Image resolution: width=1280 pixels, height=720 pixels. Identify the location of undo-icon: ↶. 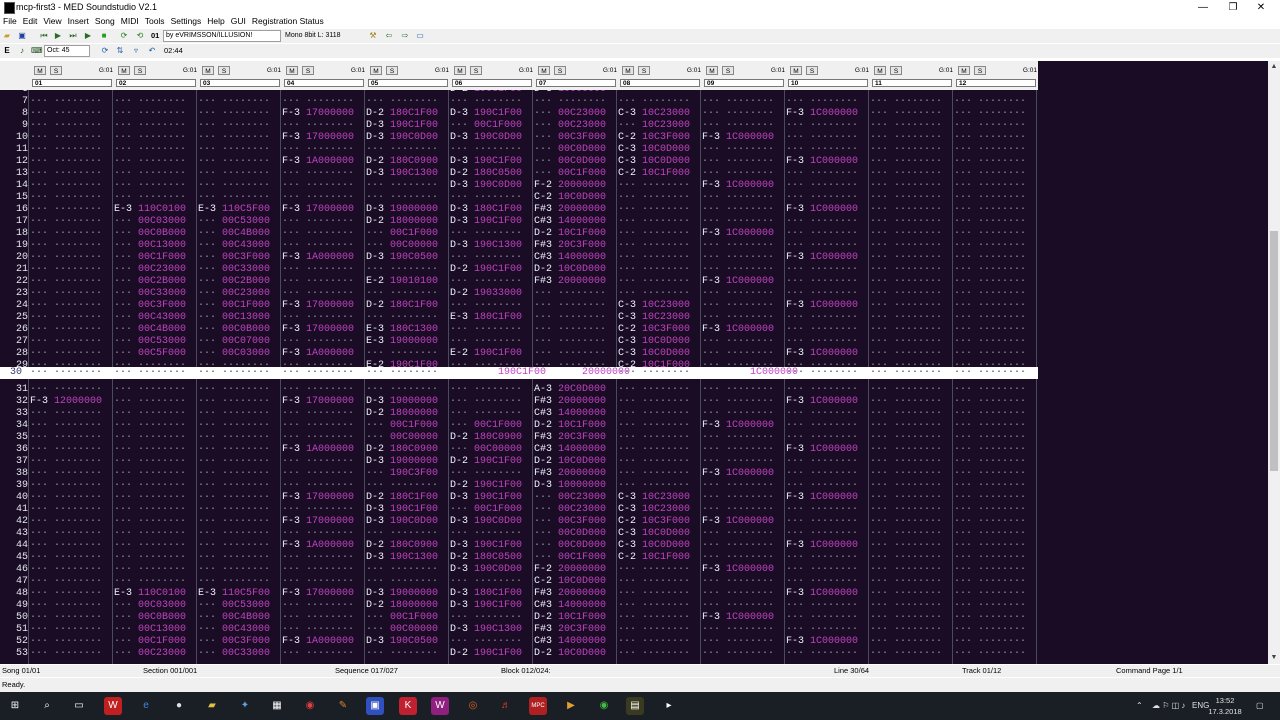
(152, 51).